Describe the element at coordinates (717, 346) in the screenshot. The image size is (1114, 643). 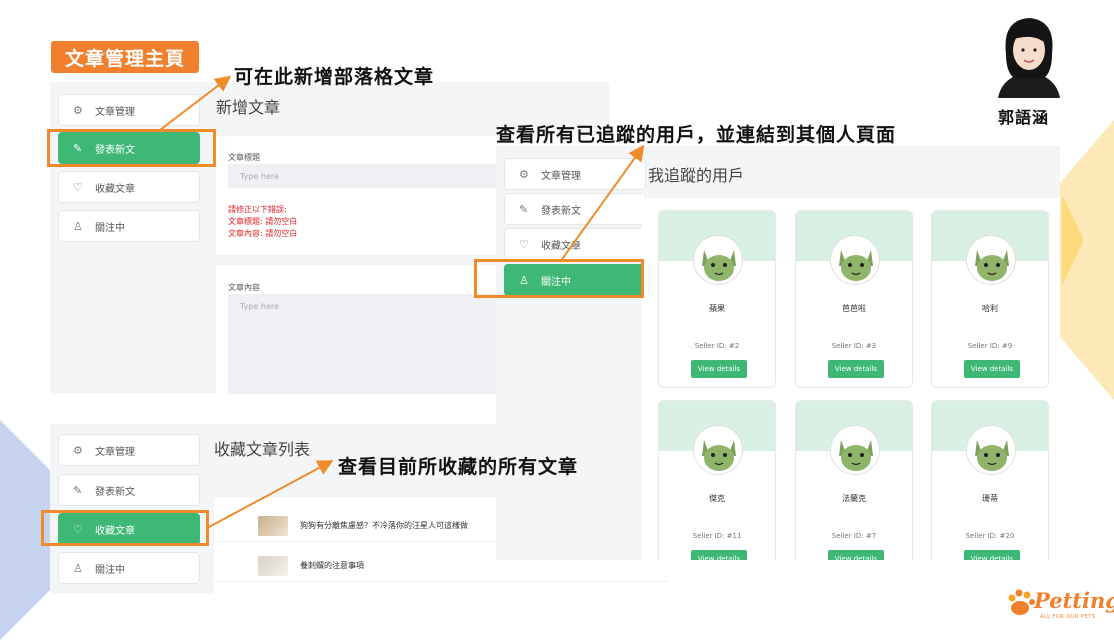
I see `seller-id: Seller ID: #2` at that location.